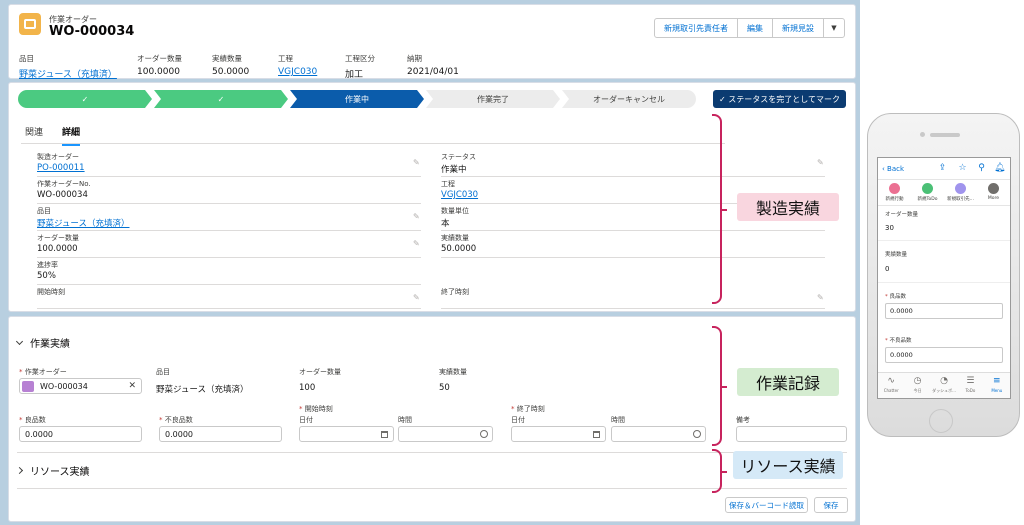 The width and height of the screenshot is (1024, 525). Describe the element at coordinates (80, 434) in the screenshot. I see `good-qty-input: 0.0000` at that location.